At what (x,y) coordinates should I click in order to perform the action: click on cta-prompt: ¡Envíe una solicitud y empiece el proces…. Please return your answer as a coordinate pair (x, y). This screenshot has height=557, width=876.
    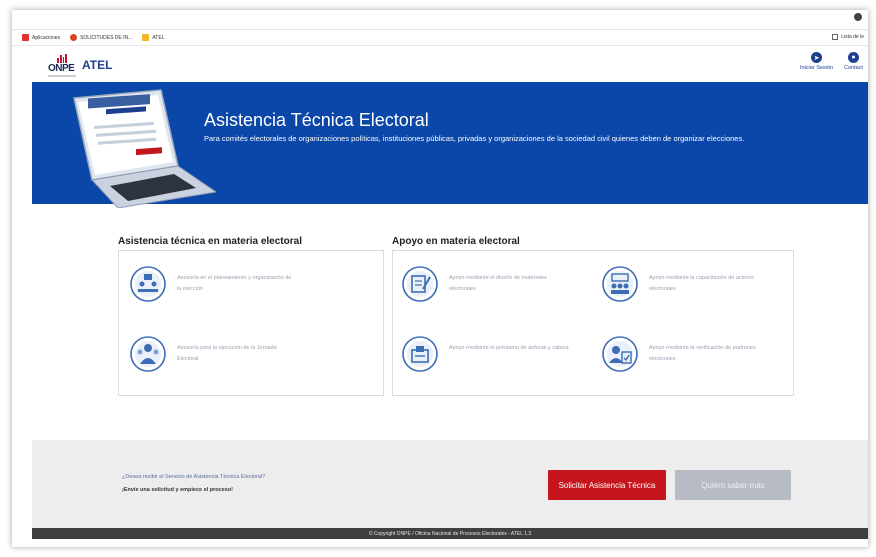
    Looking at the image, I should click on (177, 490).